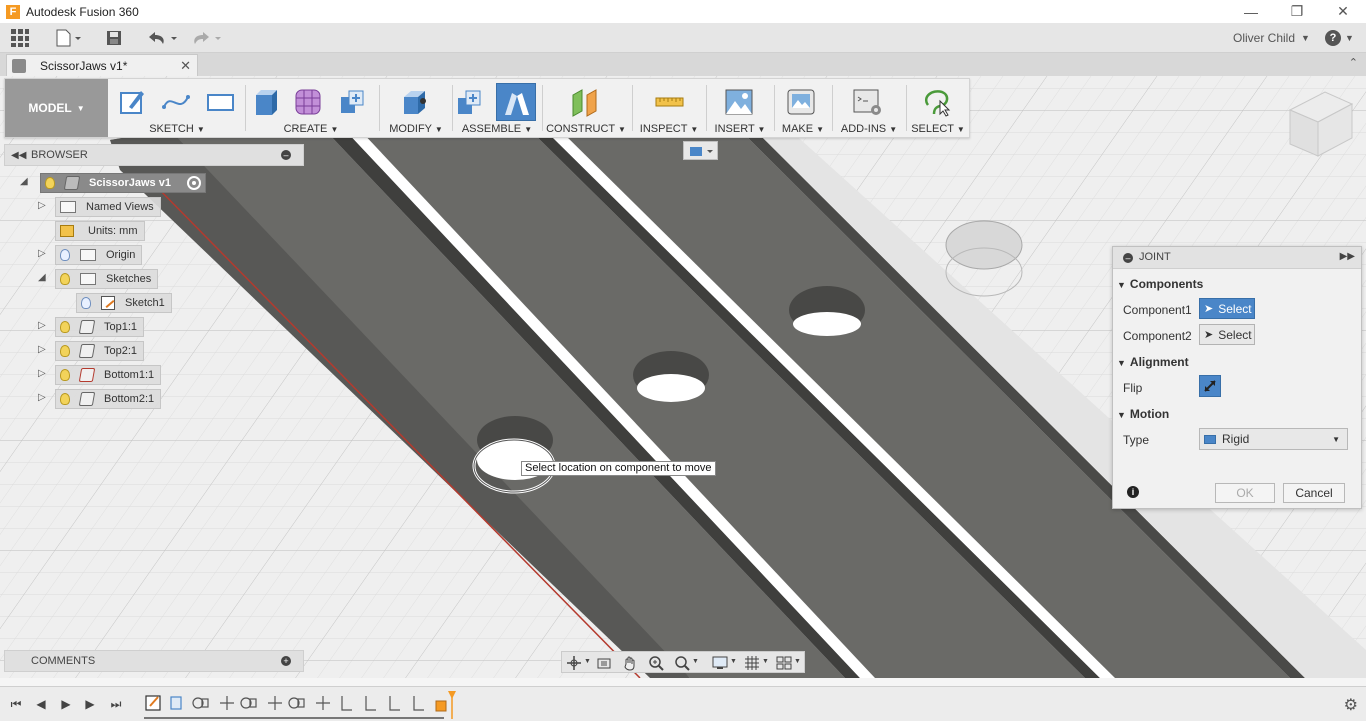 This screenshot has height=721, width=1366. I want to click on browser-item-units: Units: mm, so click(100, 231).